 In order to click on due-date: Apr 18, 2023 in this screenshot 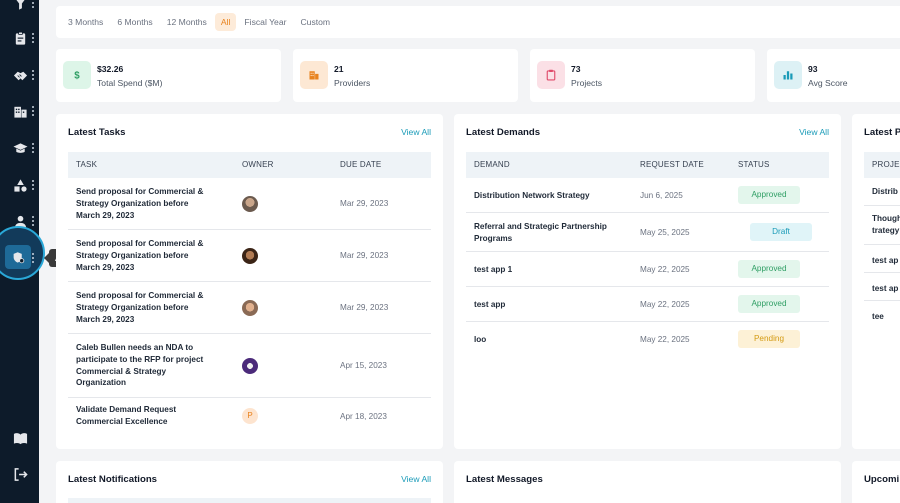, I will do `click(363, 416)`.